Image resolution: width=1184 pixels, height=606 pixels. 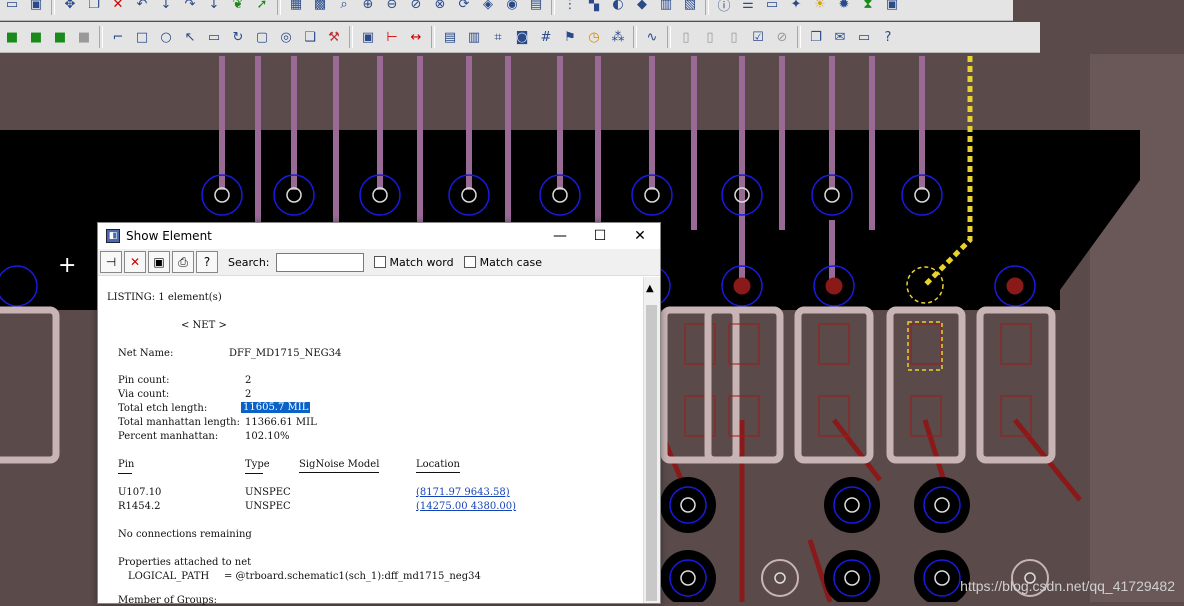 What do you see at coordinates (474, 37) in the screenshot?
I see `book-icon: ▥` at bounding box center [474, 37].